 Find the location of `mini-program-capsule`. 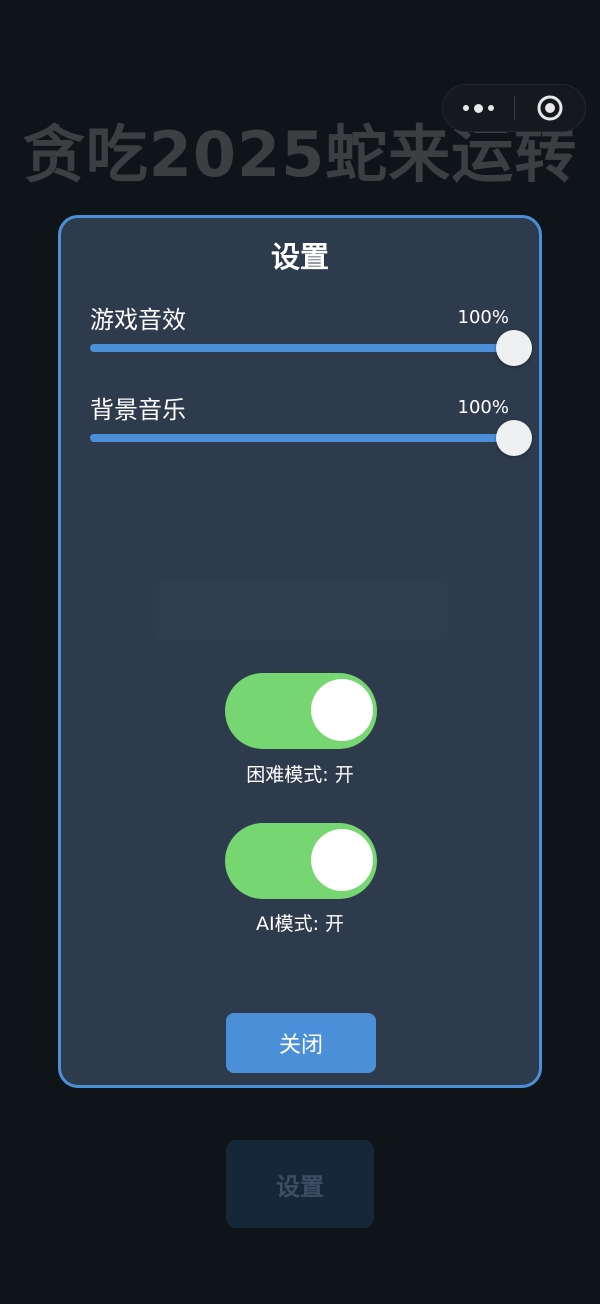

mini-program-capsule is located at coordinates (514, 108).